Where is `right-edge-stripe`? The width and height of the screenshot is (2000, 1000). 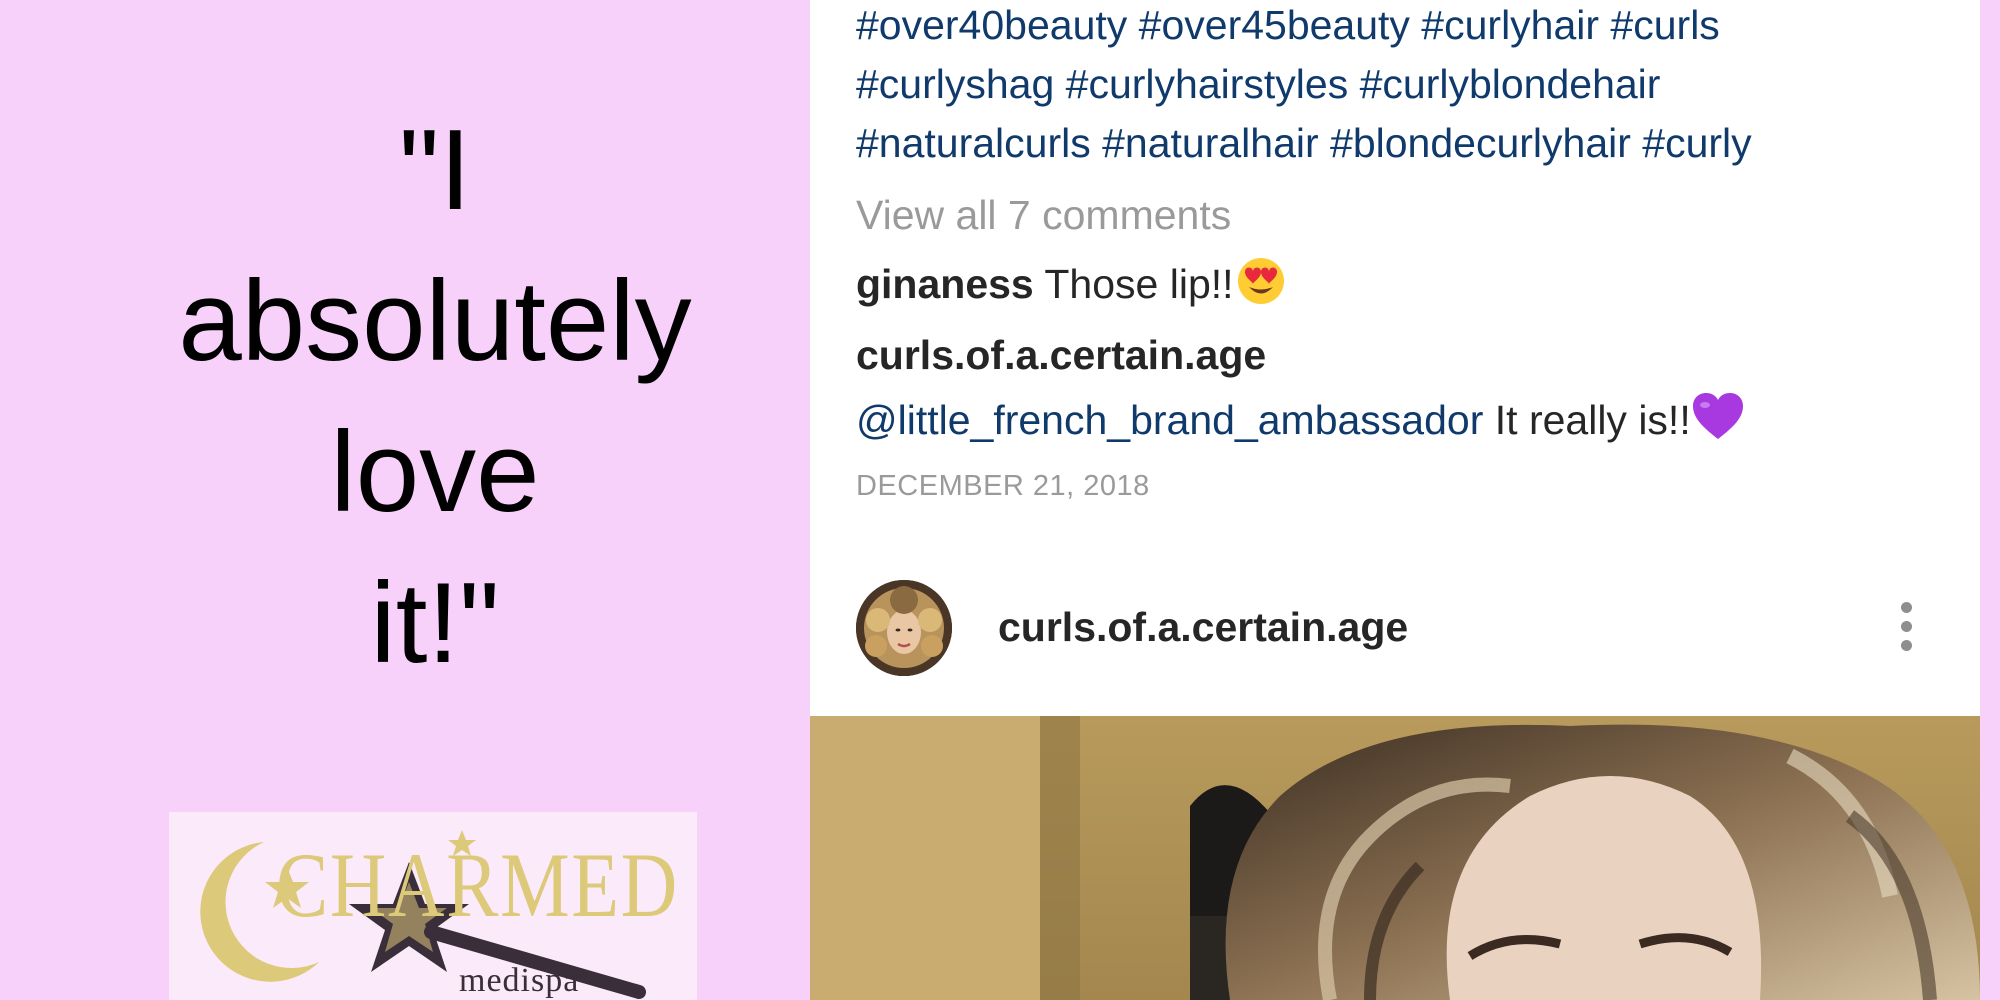
right-edge-stripe is located at coordinates (1990, 500).